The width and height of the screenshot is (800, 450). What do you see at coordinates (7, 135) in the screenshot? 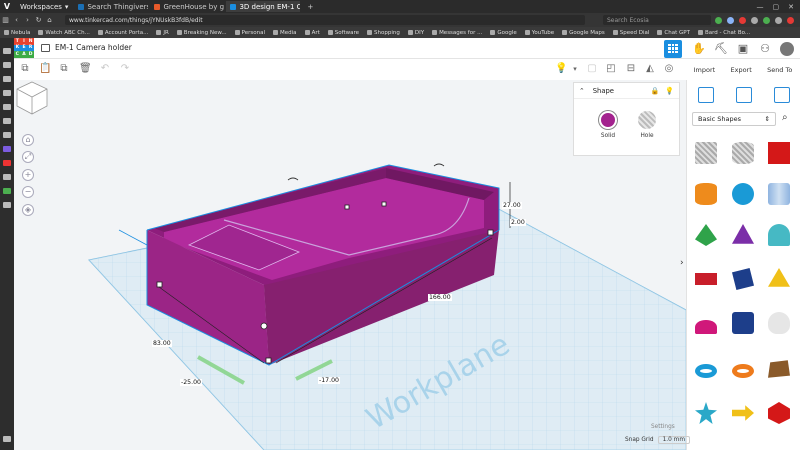
I see `translate-icon` at bounding box center [7, 135].